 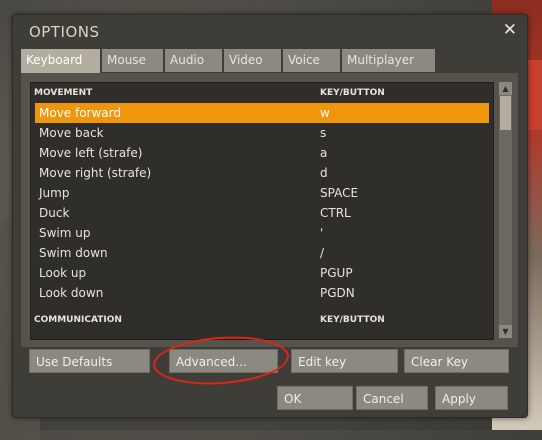 What do you see at coordinates (91, 153) in the screenshot?
I see `action-cell: Move left (strafe)` at bounding box center [91, 153].